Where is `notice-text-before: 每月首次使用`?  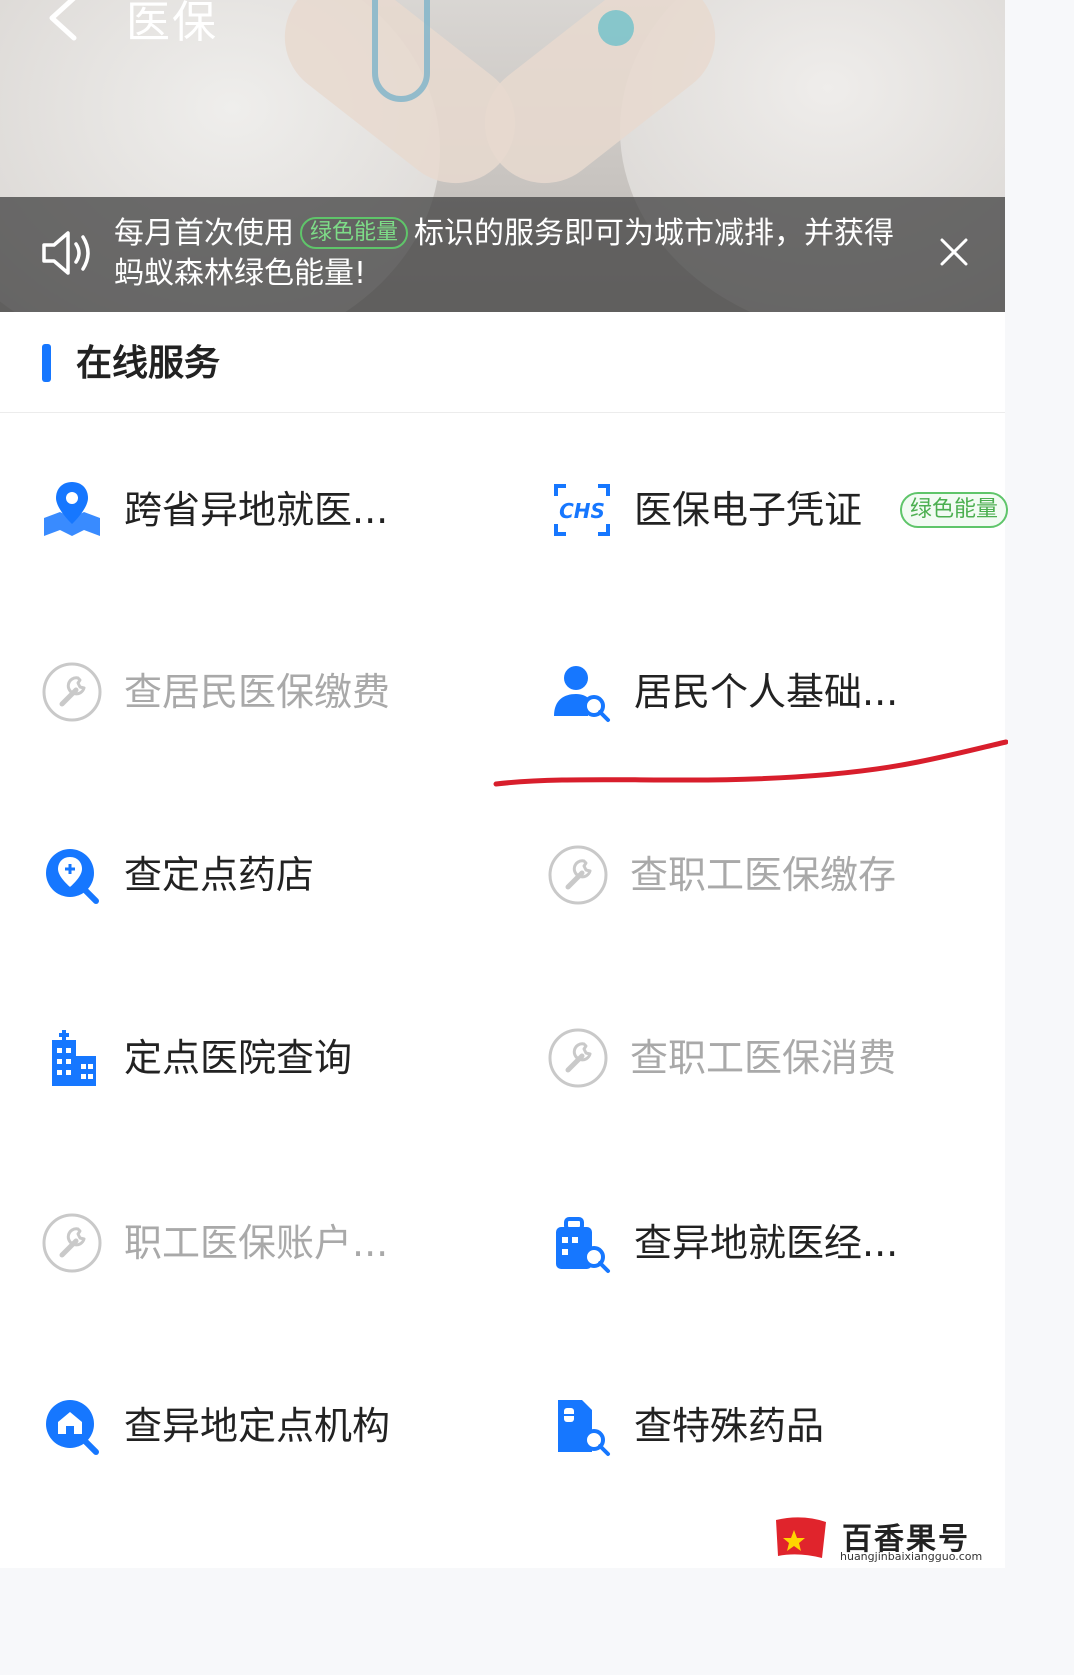 notice-text-before: 每月首次使用 is located at coordinates (204, 233).